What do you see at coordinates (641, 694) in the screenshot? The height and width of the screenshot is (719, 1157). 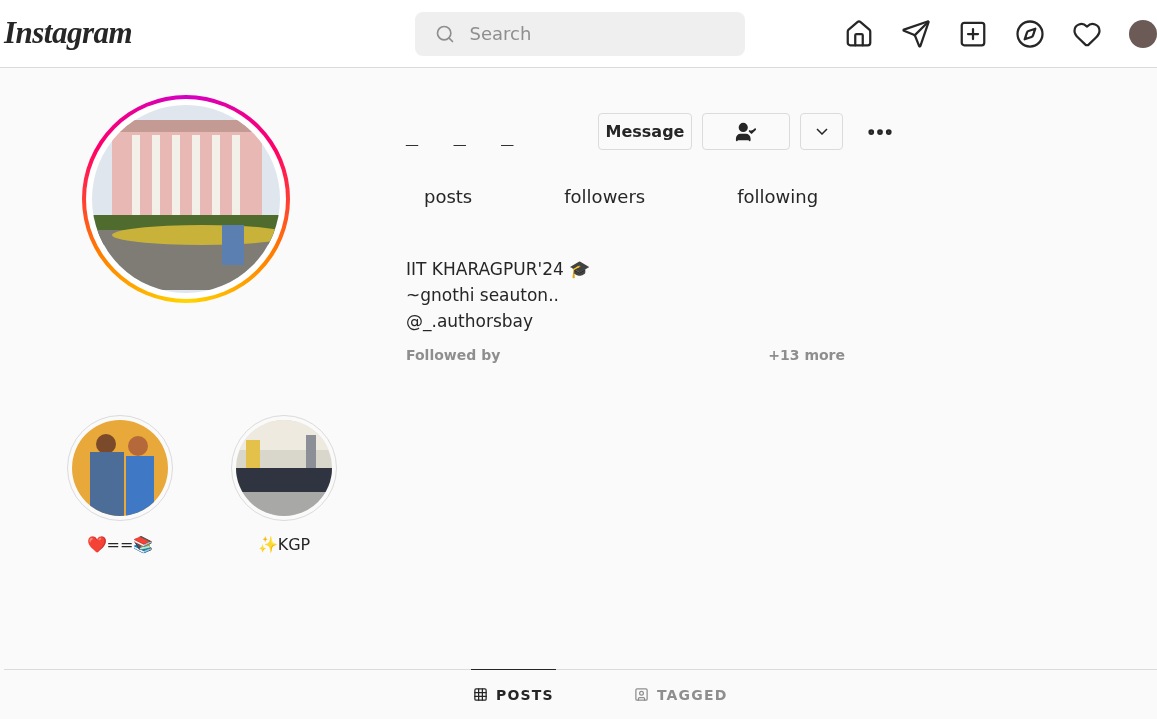 I see `person-square-icon` at bounding box center [641, 694].